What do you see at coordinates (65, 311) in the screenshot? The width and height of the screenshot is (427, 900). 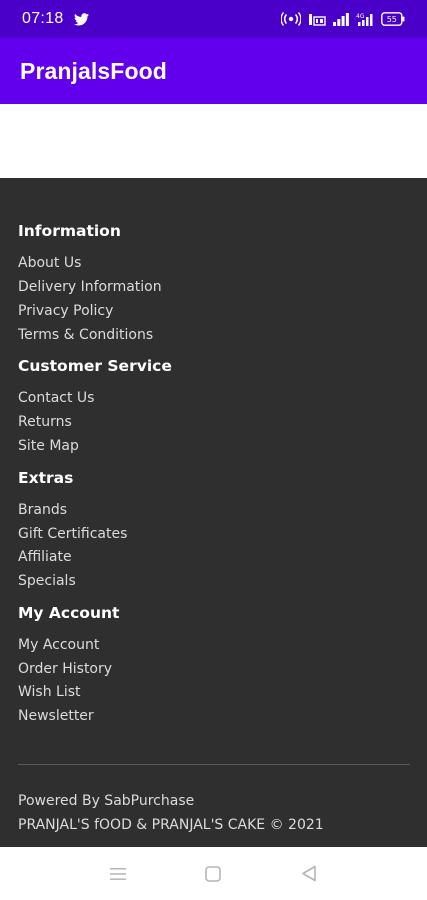 I see `link-privacy-policy: Privacy Policy` at bounding box center [65, 311].